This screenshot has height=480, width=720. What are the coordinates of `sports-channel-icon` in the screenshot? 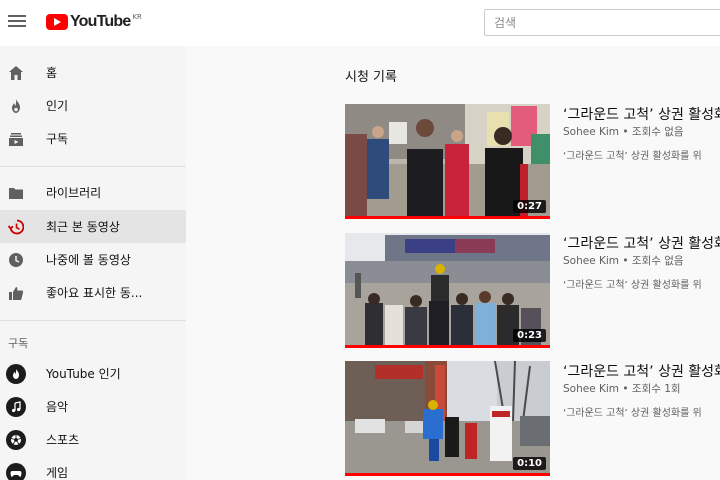 It's located at (16, 439).